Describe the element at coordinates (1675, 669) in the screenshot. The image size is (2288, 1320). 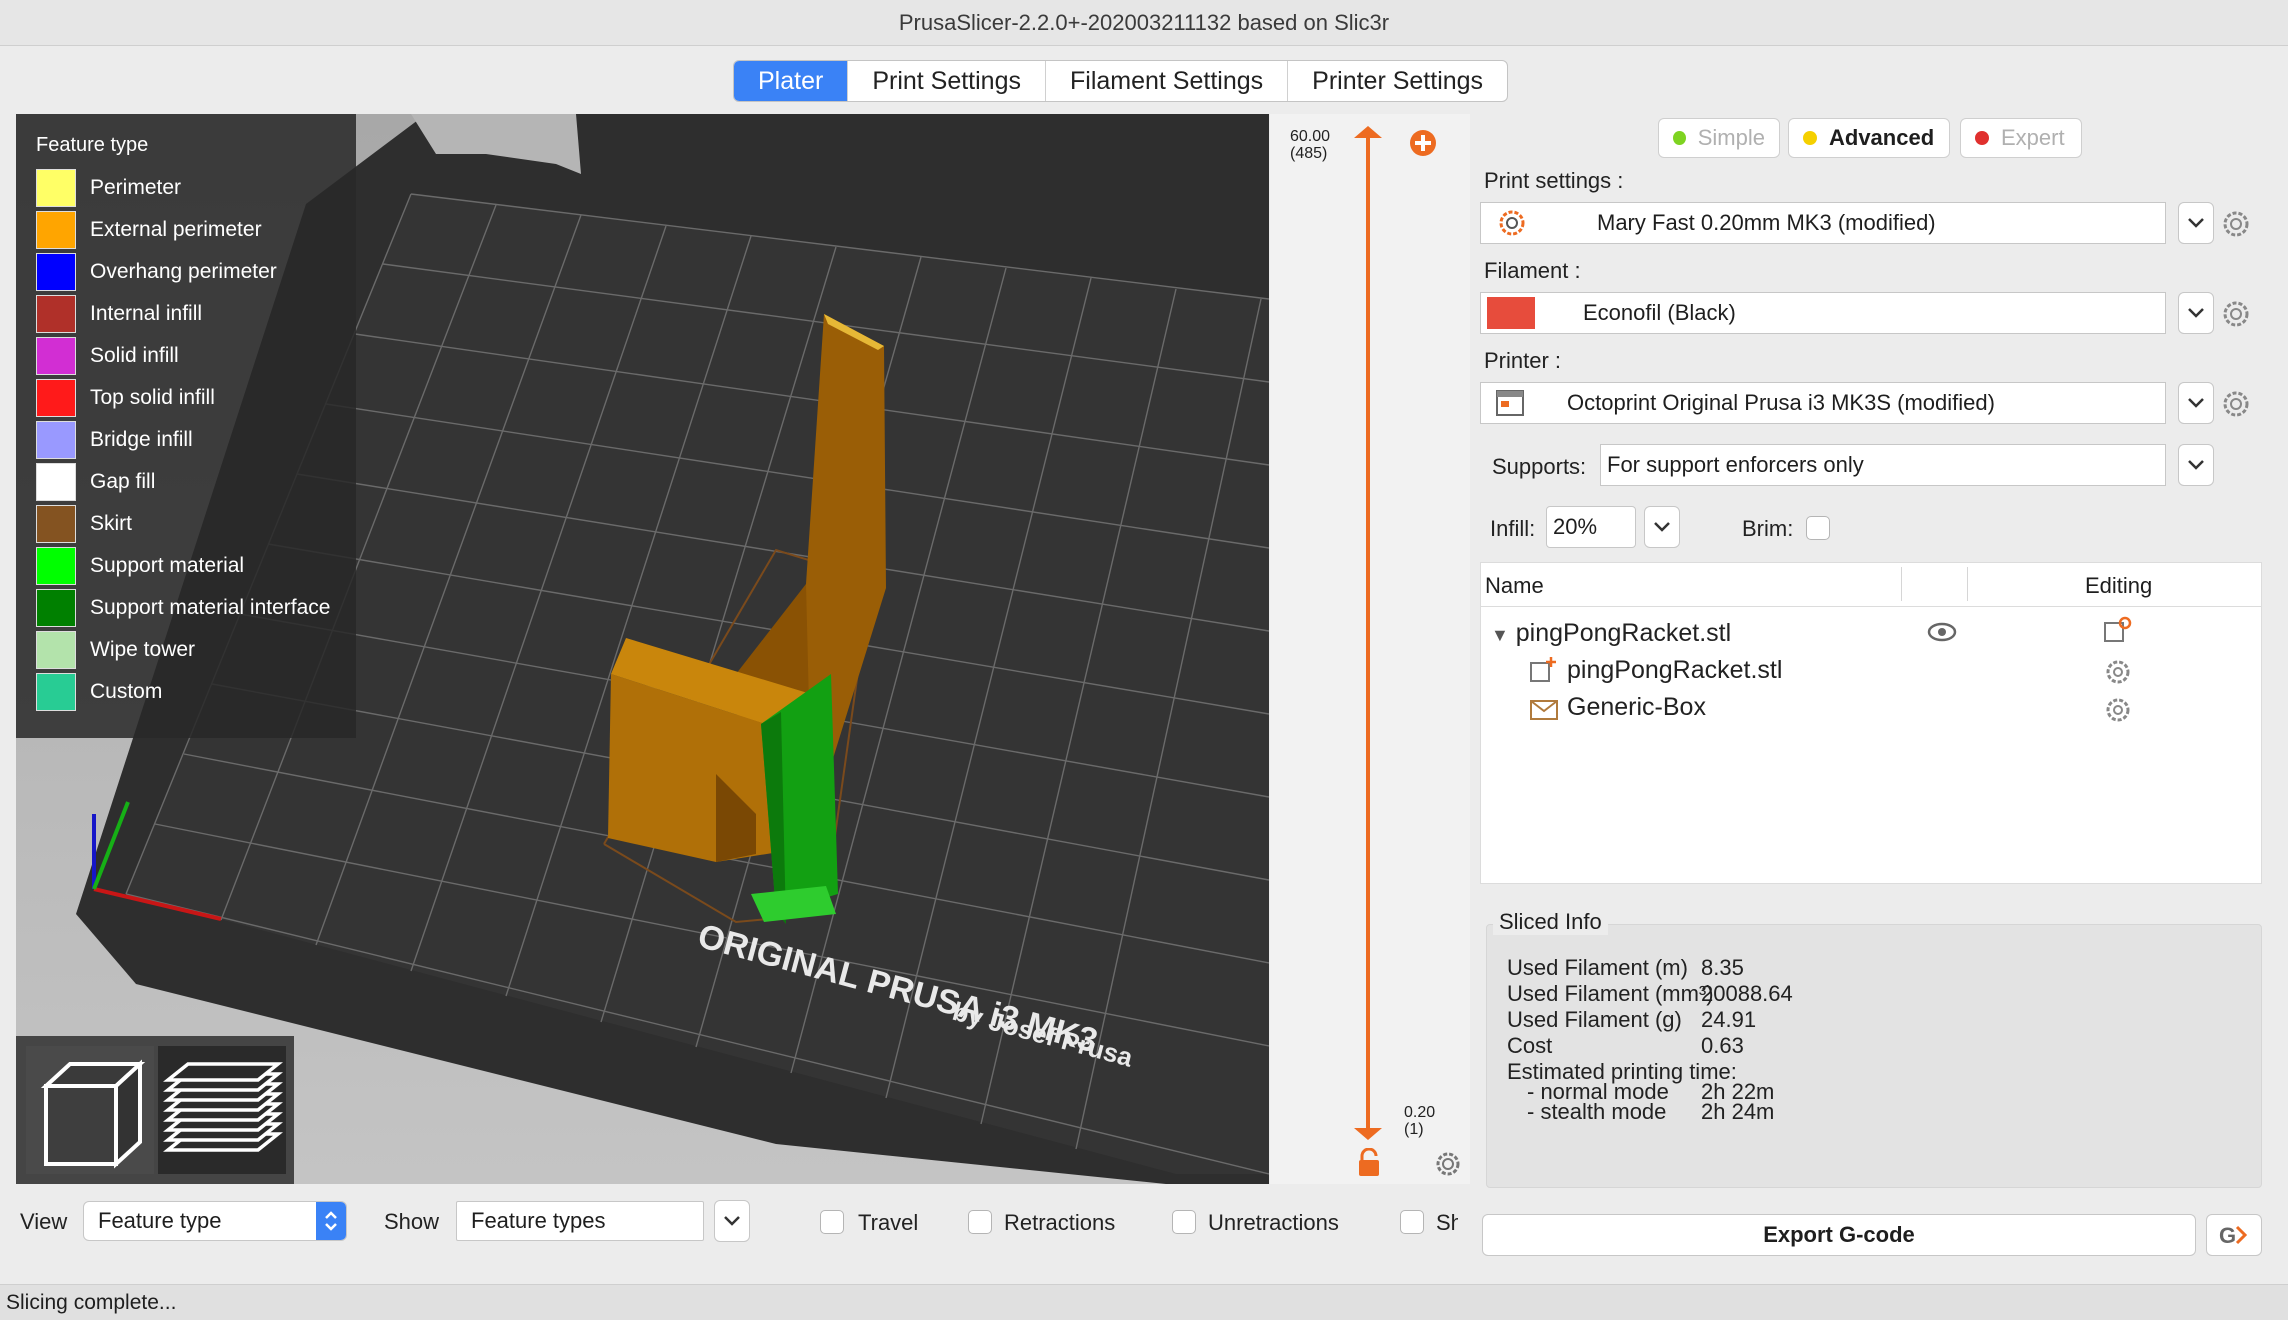
I see `part-name: pingPongRacket.stl` at that location.